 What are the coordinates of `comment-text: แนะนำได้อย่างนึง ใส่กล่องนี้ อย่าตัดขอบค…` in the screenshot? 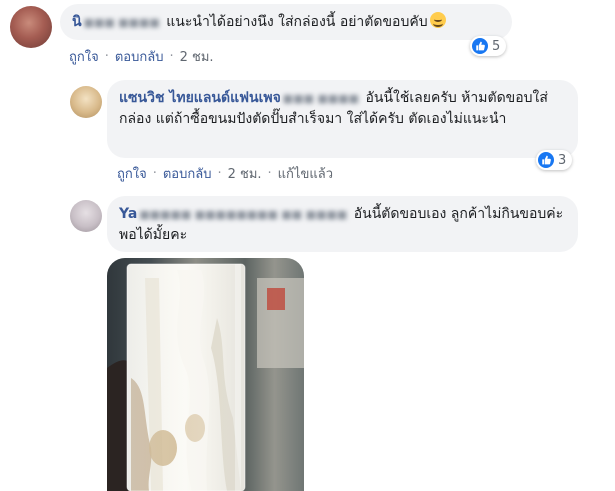 It's located at (297, 22).